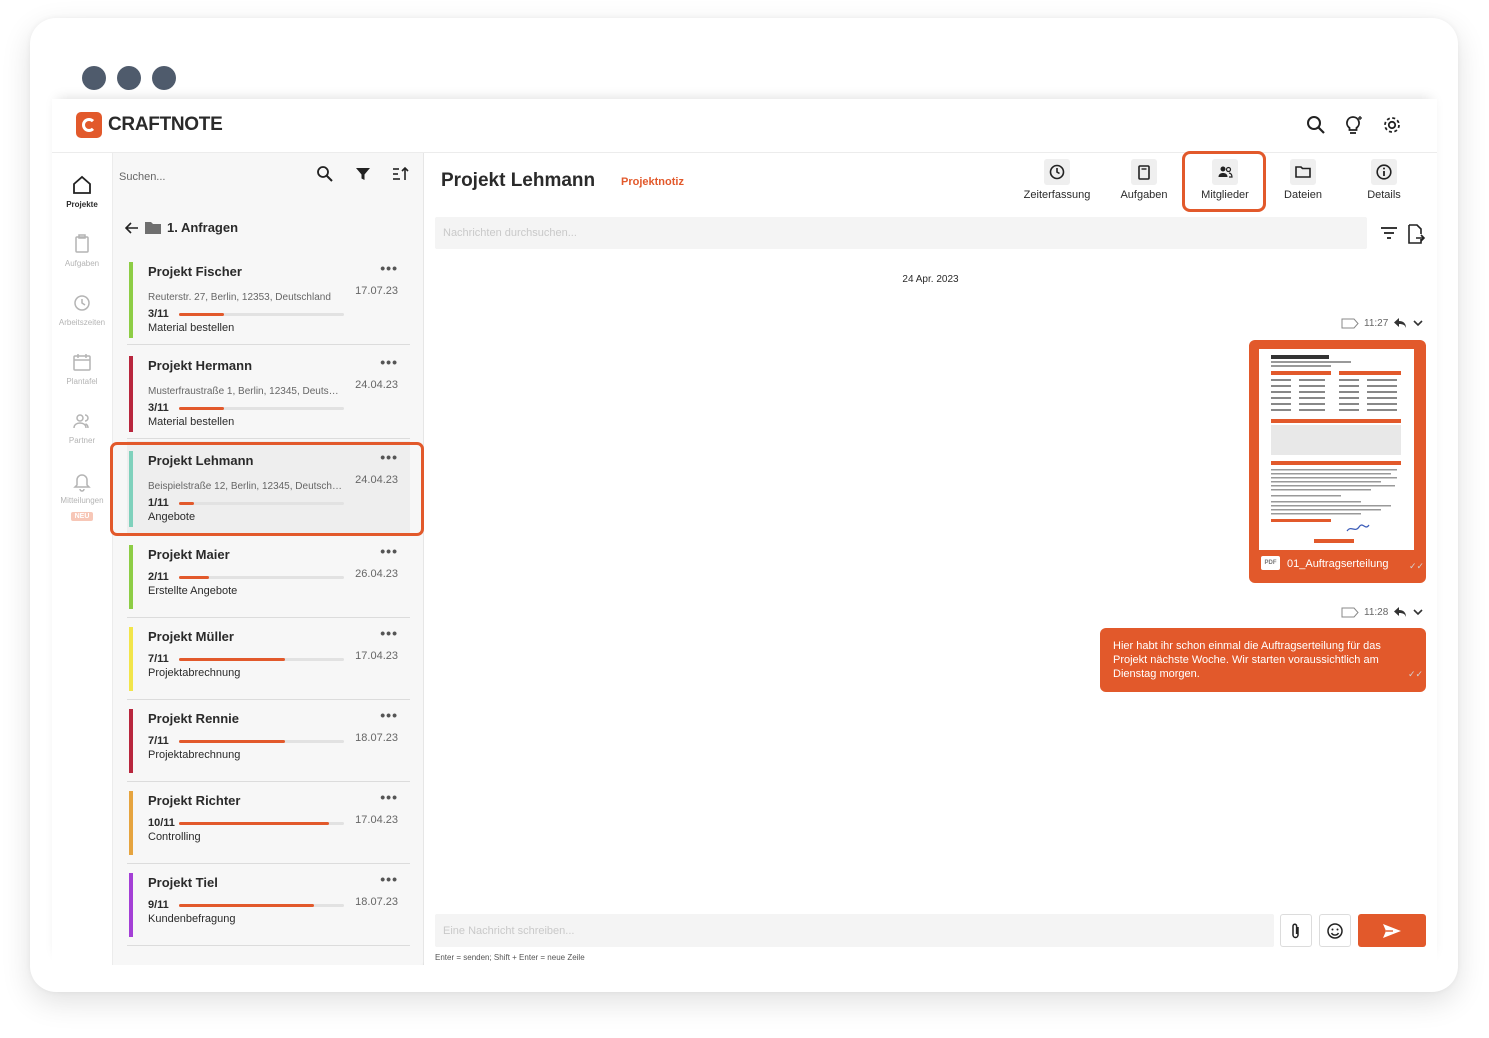 Image resolution: width=1489 pixels, height=1038 pixels. I want to click on file-name: 01_Auftragserteilung, so click(1338, 564).